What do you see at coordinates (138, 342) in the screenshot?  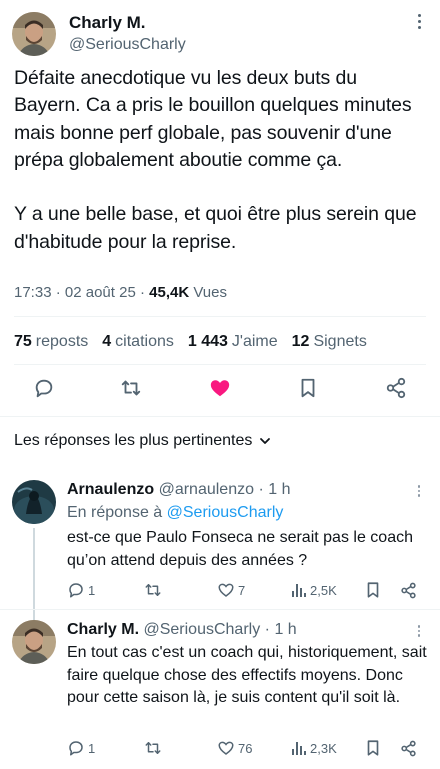 I see `quotes-stat: 4 citations` at bounding box center [138, 342].